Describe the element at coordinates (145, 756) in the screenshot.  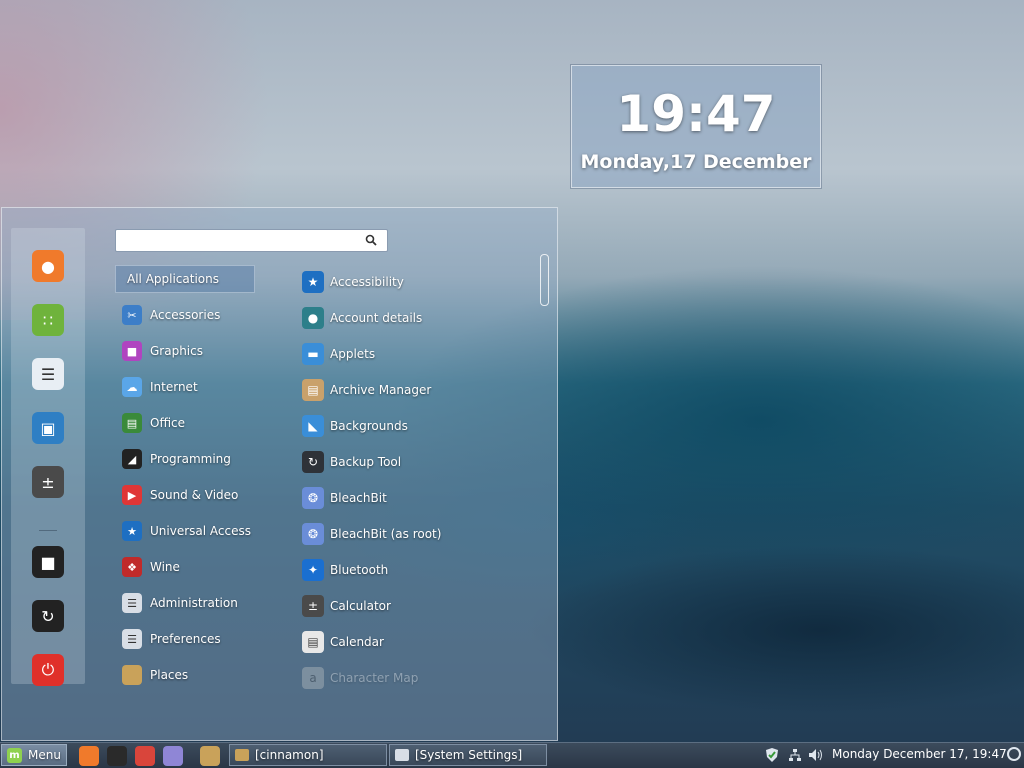
I see `chrome-launcher-icon` at that location.